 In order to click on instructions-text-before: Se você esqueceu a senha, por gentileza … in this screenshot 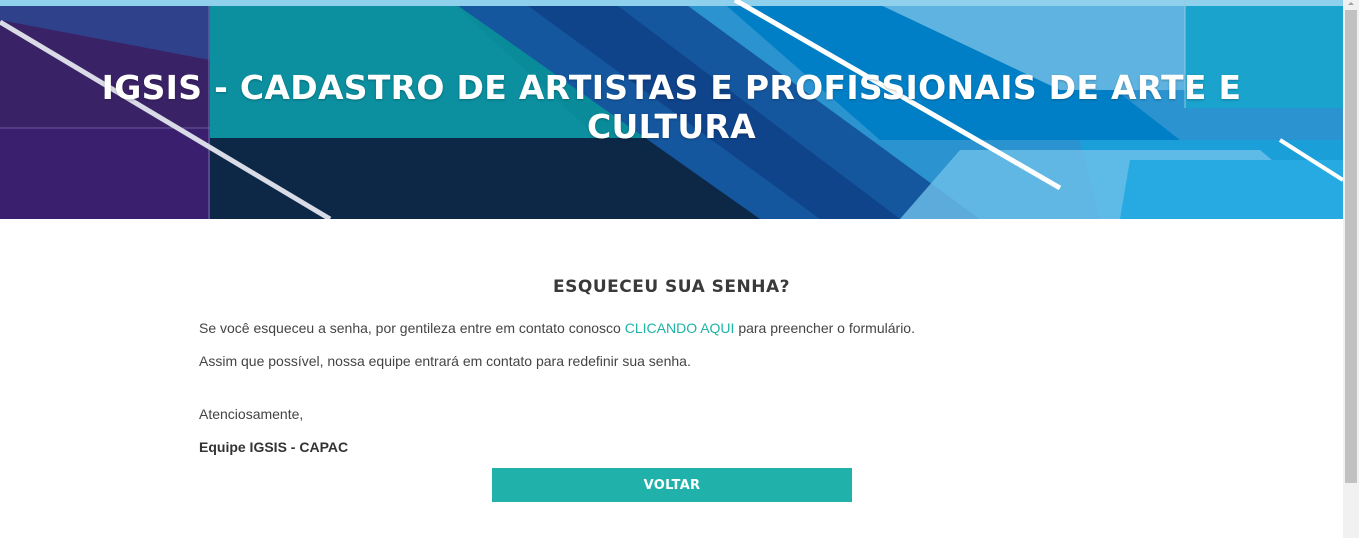, I will do `click(412, 328)`.